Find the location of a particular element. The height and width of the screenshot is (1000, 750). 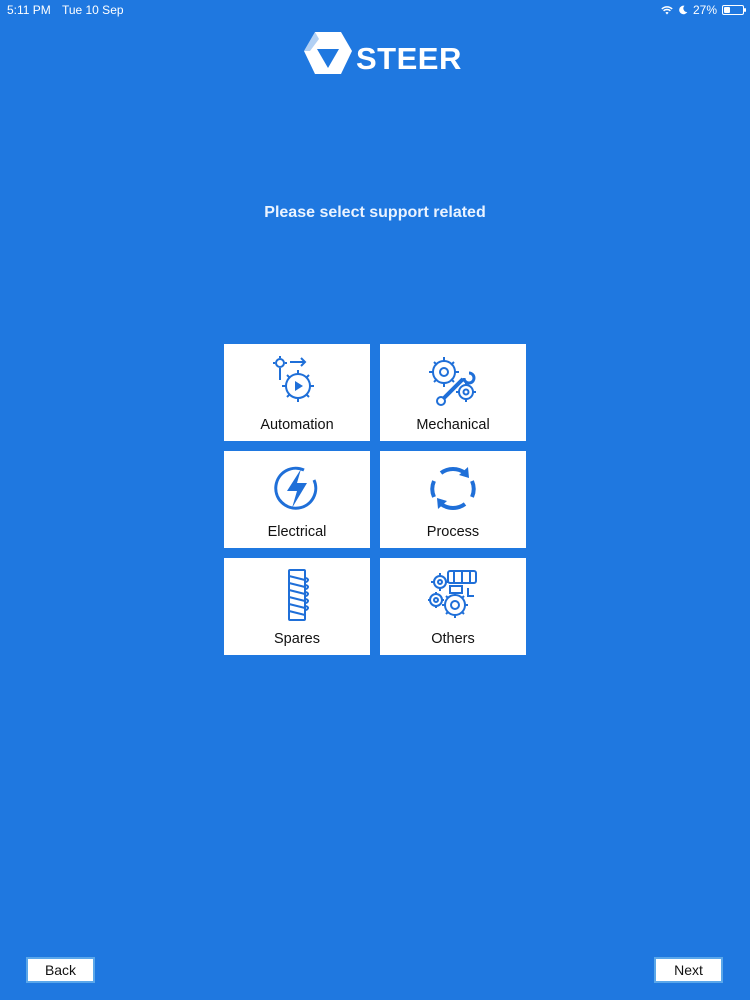

status-bar: 5:11 PM Tue 10 Sep 27% is located at coordinates (375, 10).